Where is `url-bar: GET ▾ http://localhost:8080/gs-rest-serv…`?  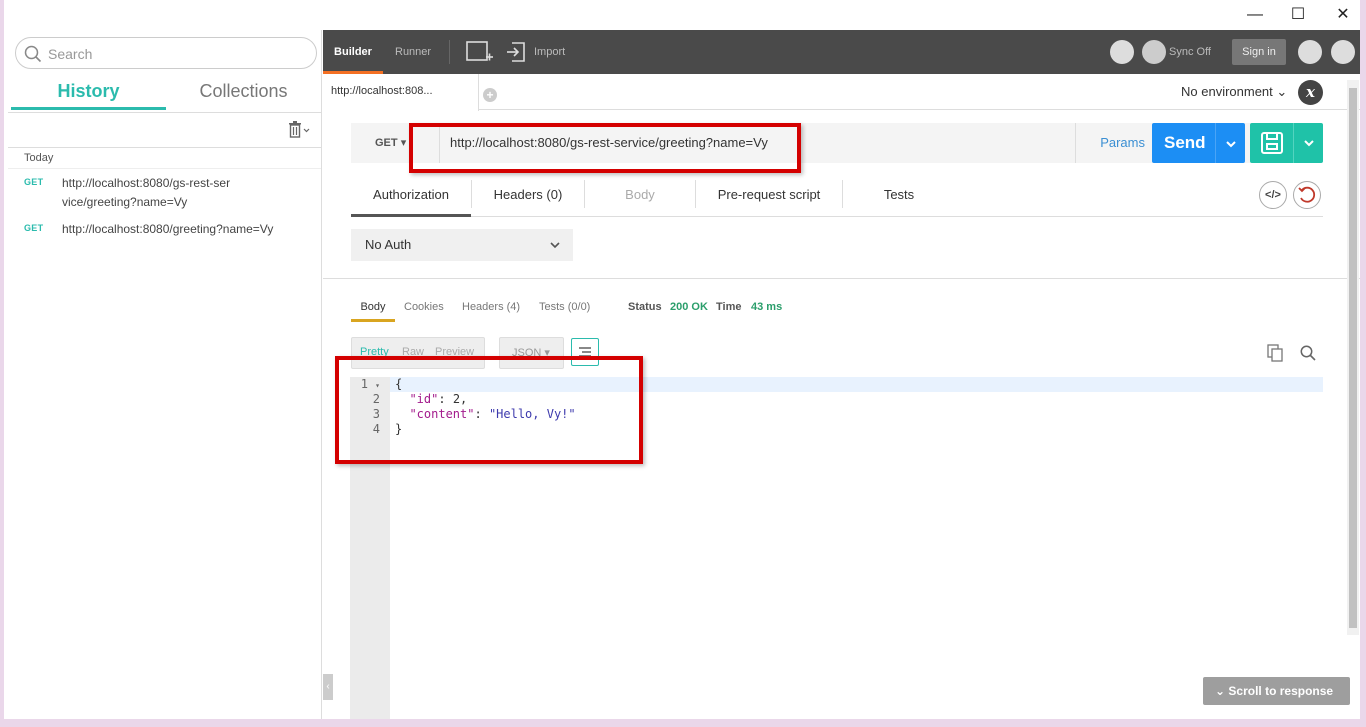 url-bar: GET ▾ http://localhost:8080/gs-rest-serv… is located at coordinates (812, 143).